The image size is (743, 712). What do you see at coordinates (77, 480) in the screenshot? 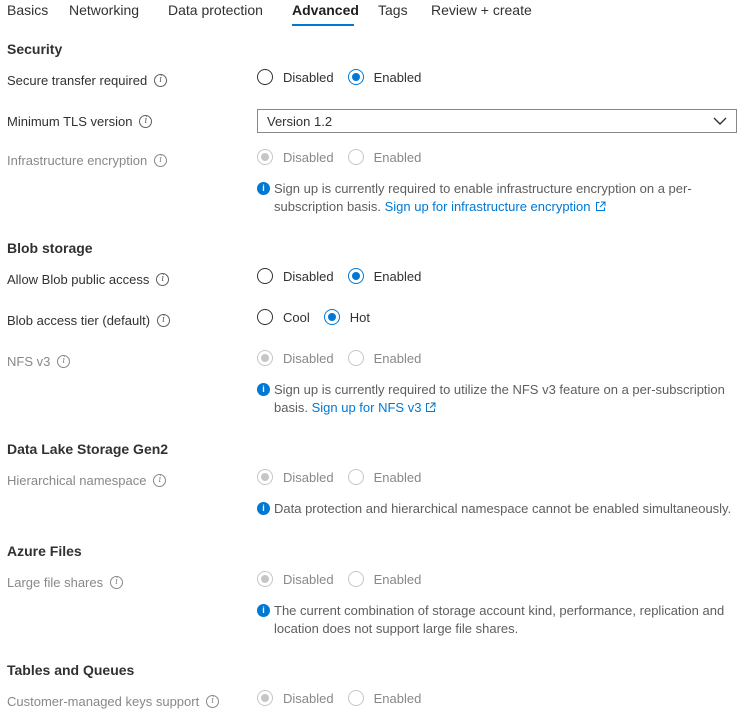
I see `hierarchical-namespace-label-text: Hierarchical namespace` at bounding box center [77, 480].